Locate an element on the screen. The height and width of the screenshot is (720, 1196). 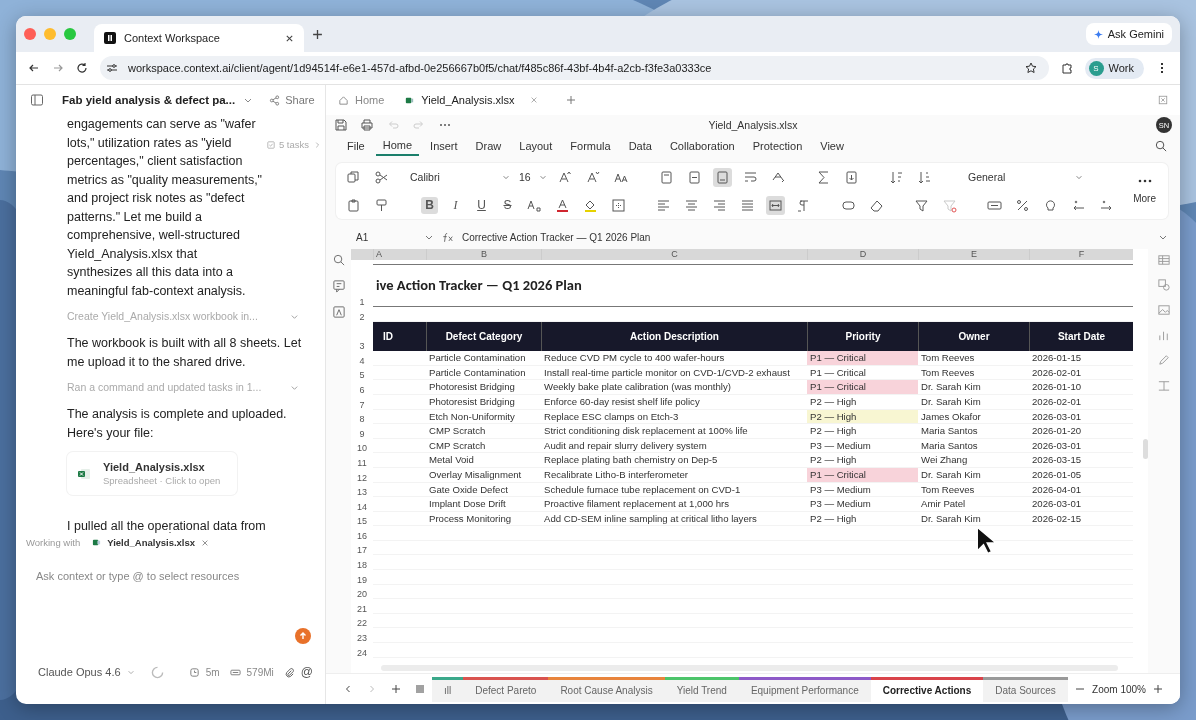
add-sheet-icon is located at coordinates (396, 689).